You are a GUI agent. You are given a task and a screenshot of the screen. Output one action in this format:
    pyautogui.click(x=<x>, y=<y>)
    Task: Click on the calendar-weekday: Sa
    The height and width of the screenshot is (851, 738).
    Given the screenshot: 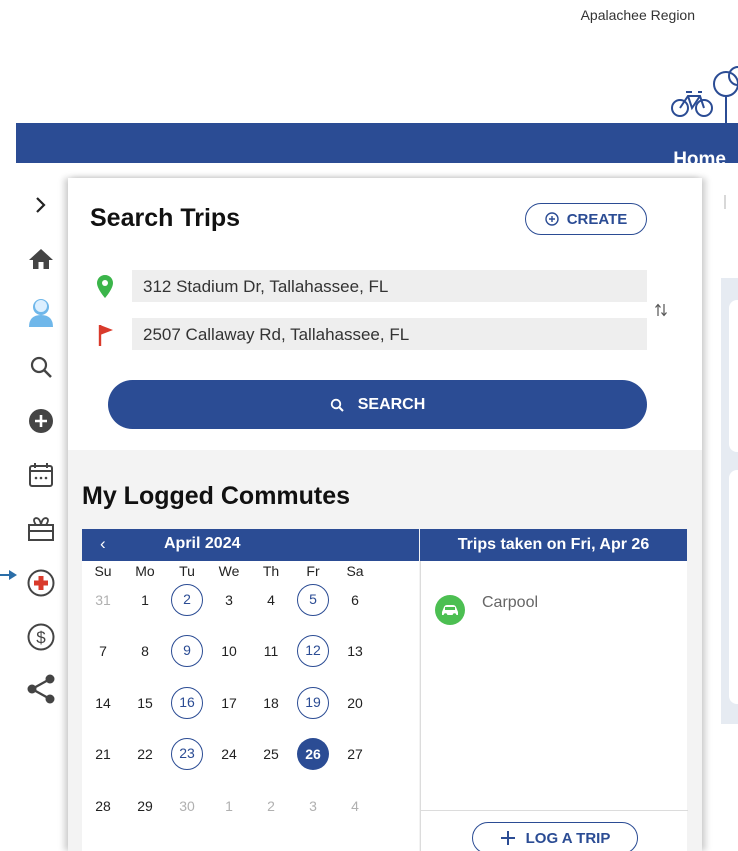 What is the action you would take?
    pyautogui.click(x=355, y=571)
    